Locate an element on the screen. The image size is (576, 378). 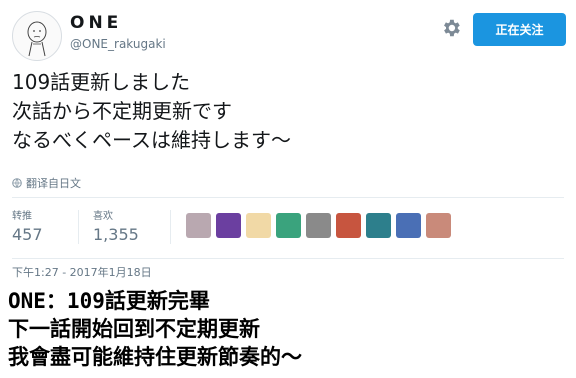
like-stat: 喜欢 1,355 is located at coordinates (116, 225).